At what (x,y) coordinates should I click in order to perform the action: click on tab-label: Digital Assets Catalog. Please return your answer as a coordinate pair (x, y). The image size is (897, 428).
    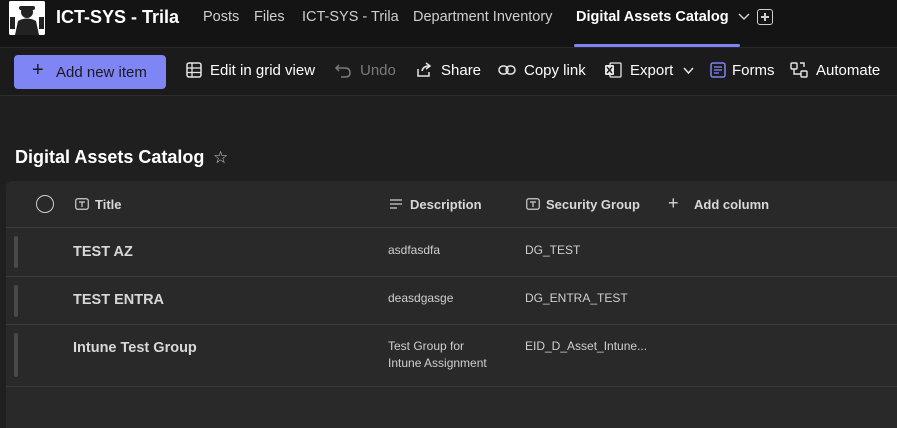
    Looking at the image, I should click on (652, 17).